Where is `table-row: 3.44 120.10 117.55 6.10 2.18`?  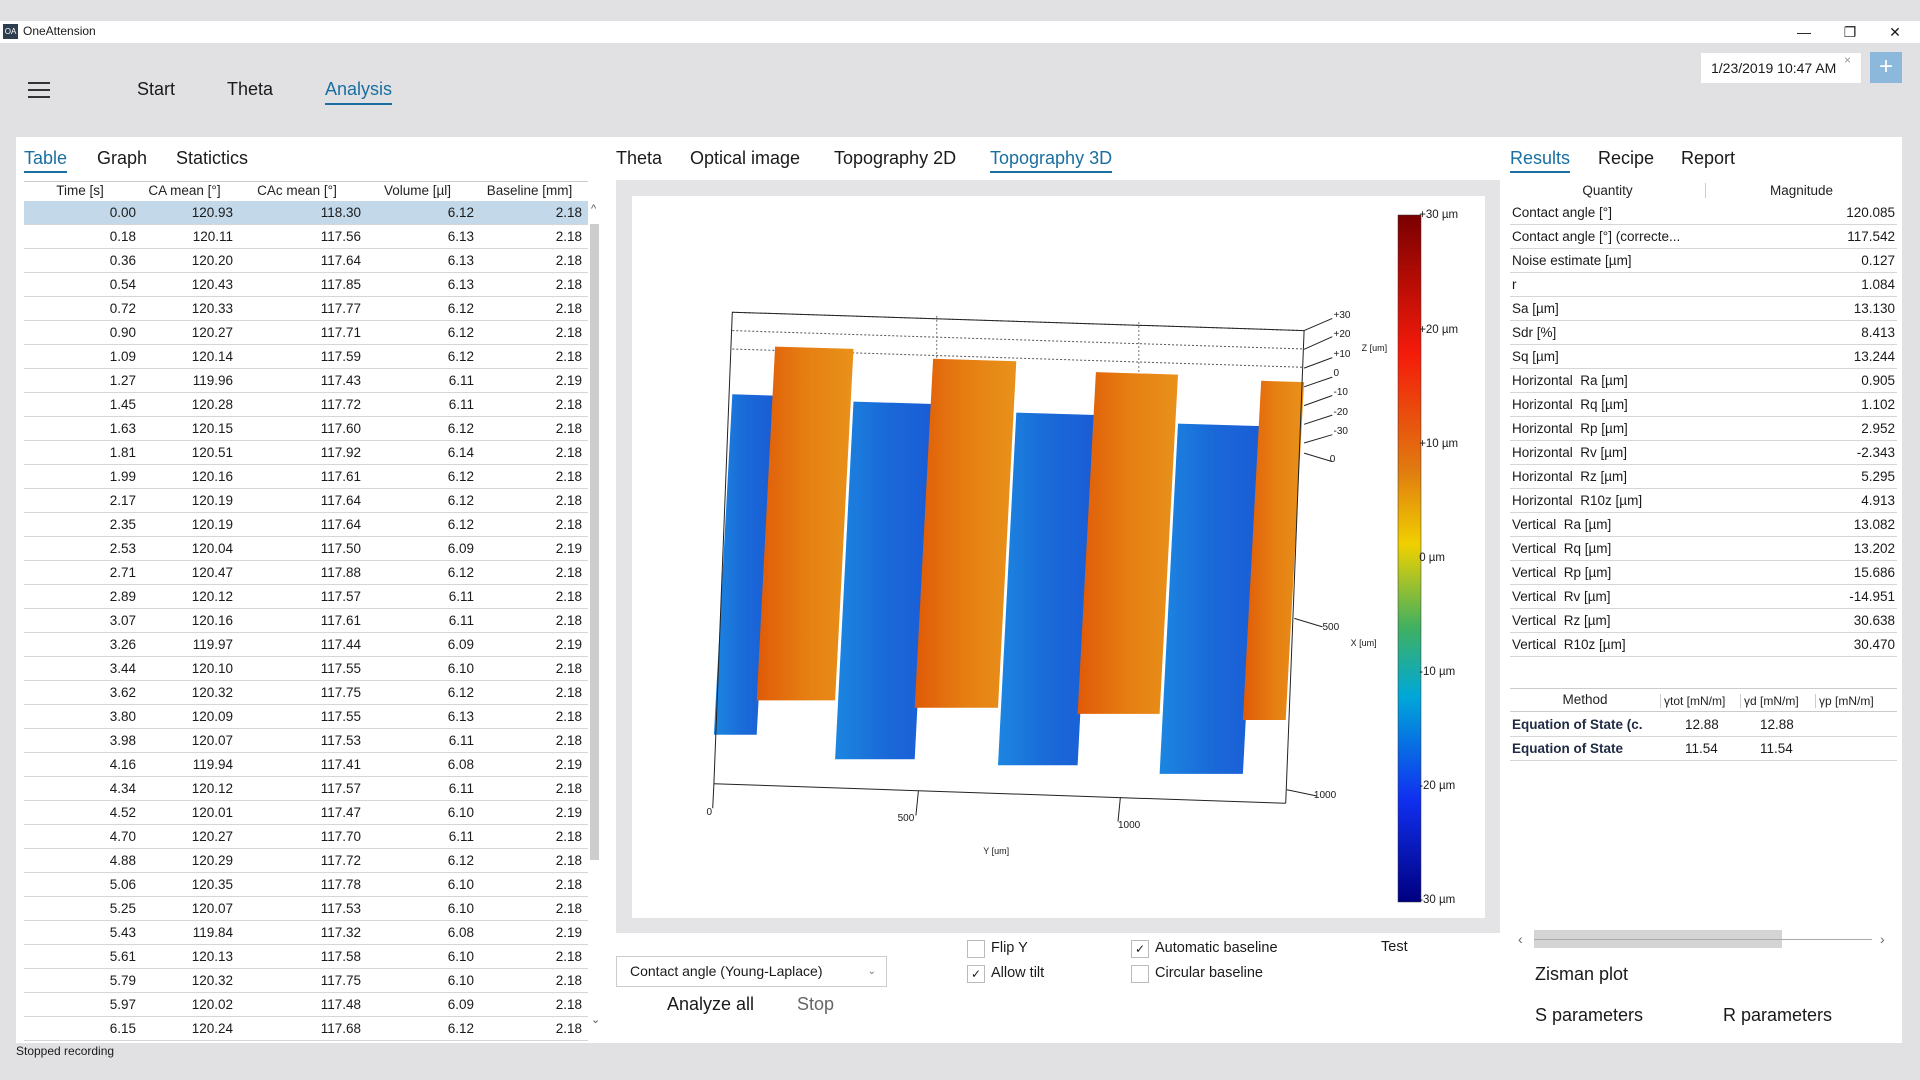 table-row: 3.44 120.10 117.55 6.10 2.18 is located at coordinates (306, 669).